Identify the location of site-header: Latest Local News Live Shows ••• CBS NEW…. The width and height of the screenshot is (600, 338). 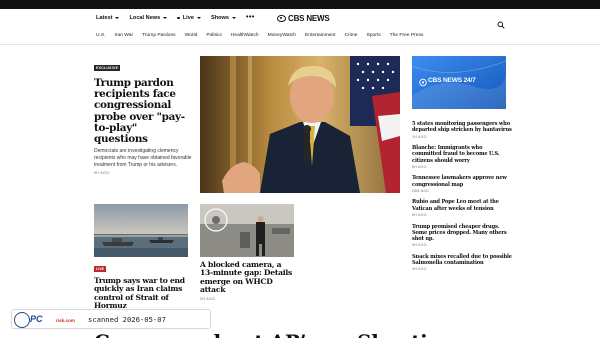
(300, 20).